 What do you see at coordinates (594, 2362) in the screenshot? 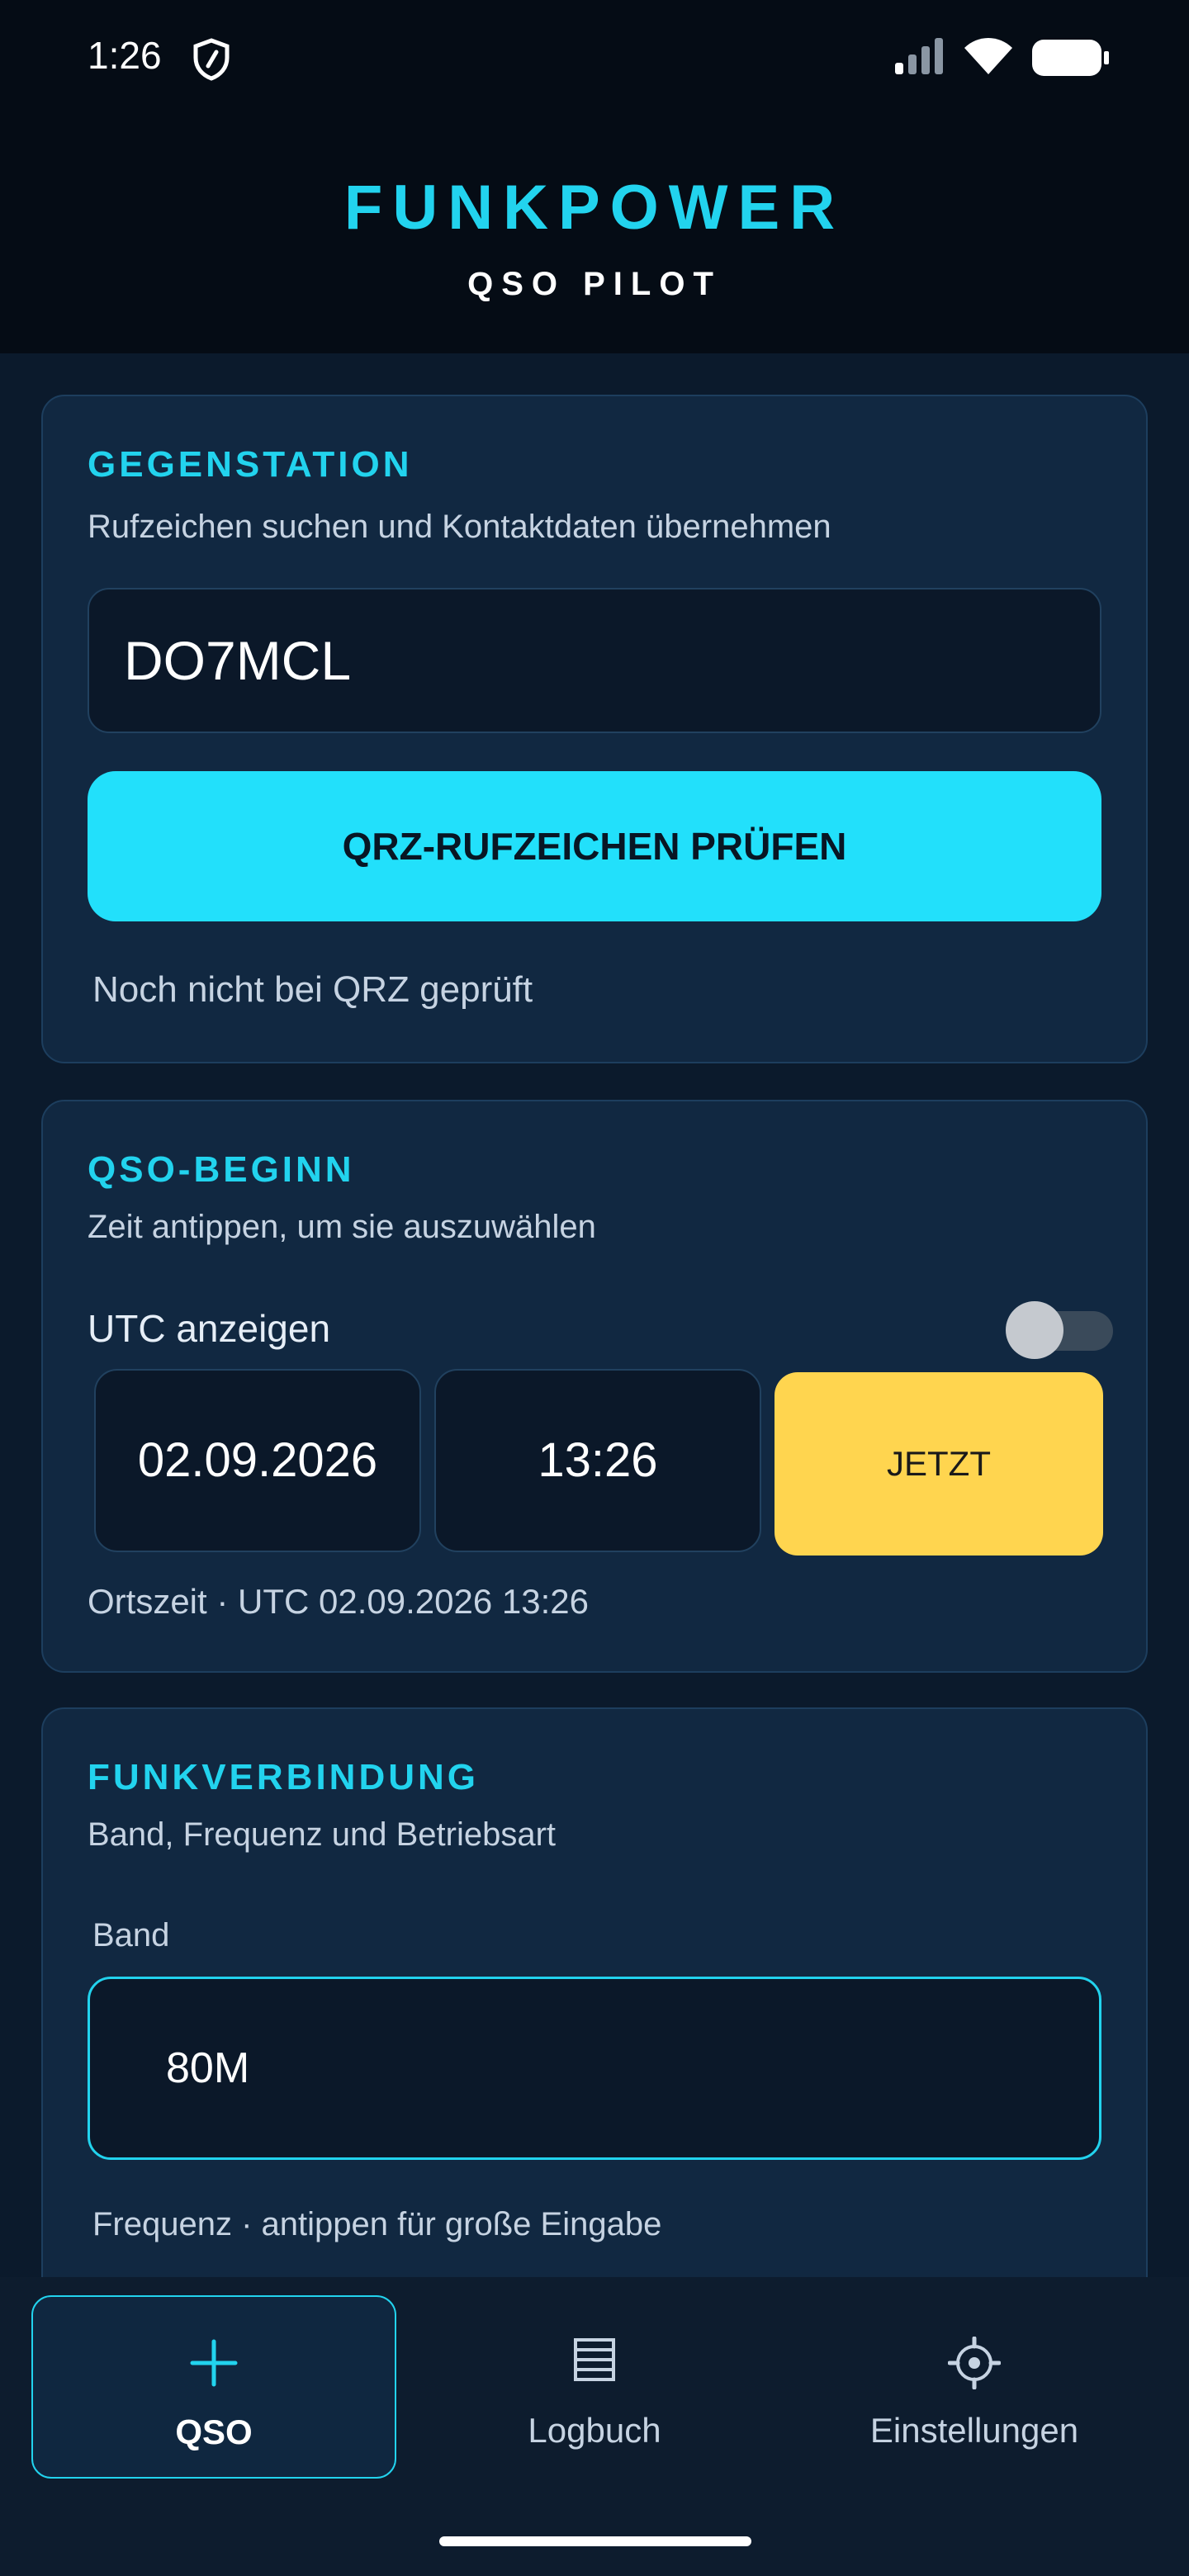
I see `logbook-icon` at bounding box center [594, 2362].